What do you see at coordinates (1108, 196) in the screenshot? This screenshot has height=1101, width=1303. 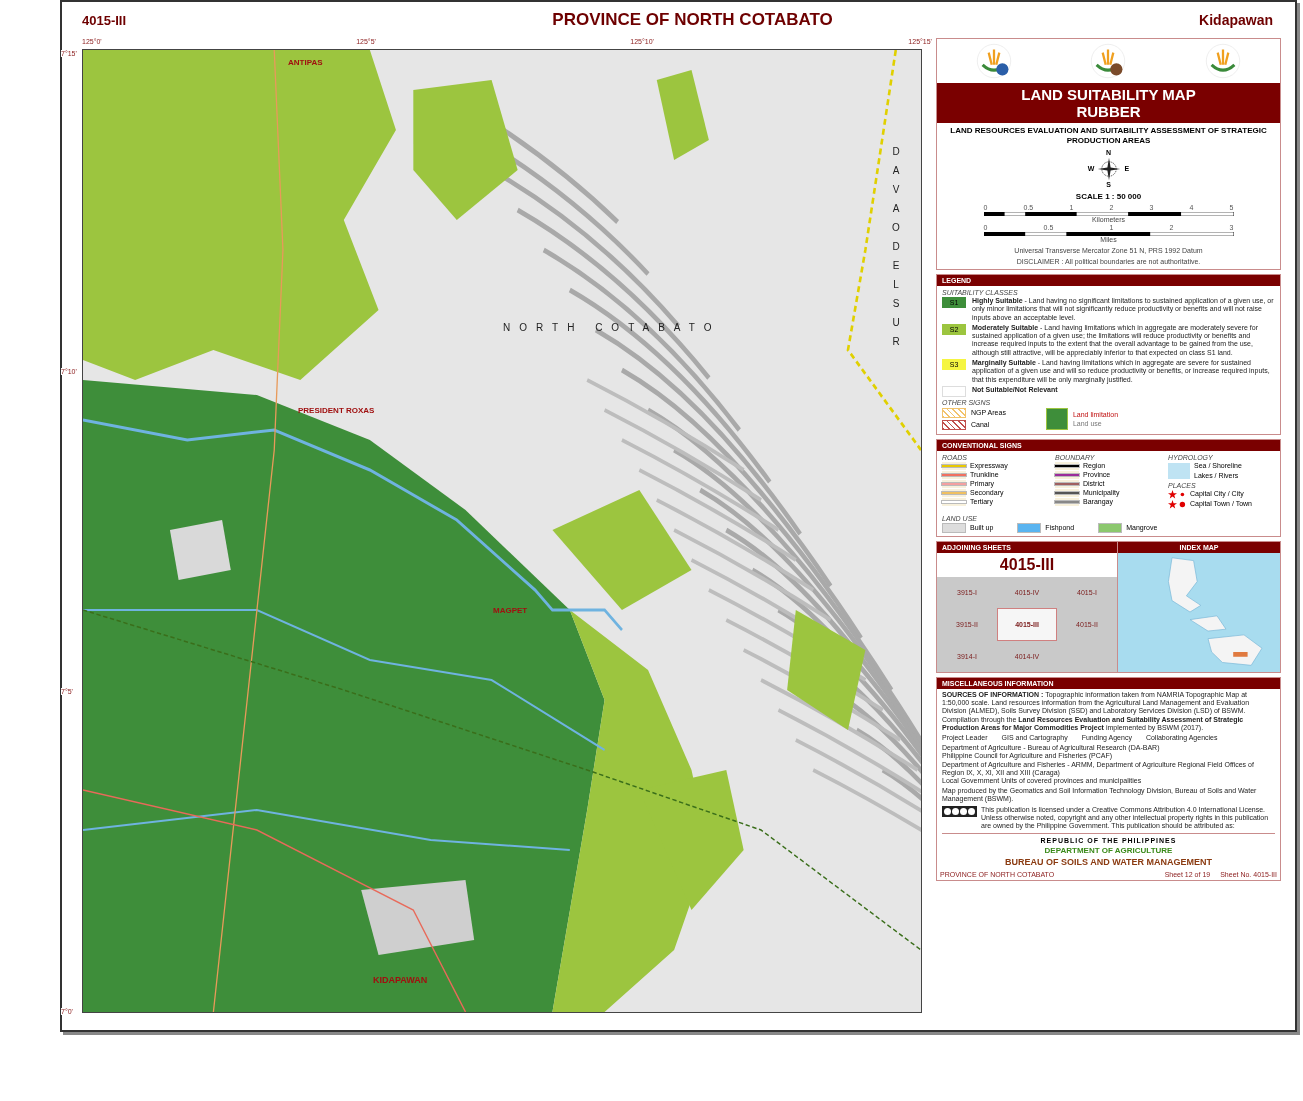 I see `scale-label: SCALE 1 : 50 000` at bounding box center [1108, 196].